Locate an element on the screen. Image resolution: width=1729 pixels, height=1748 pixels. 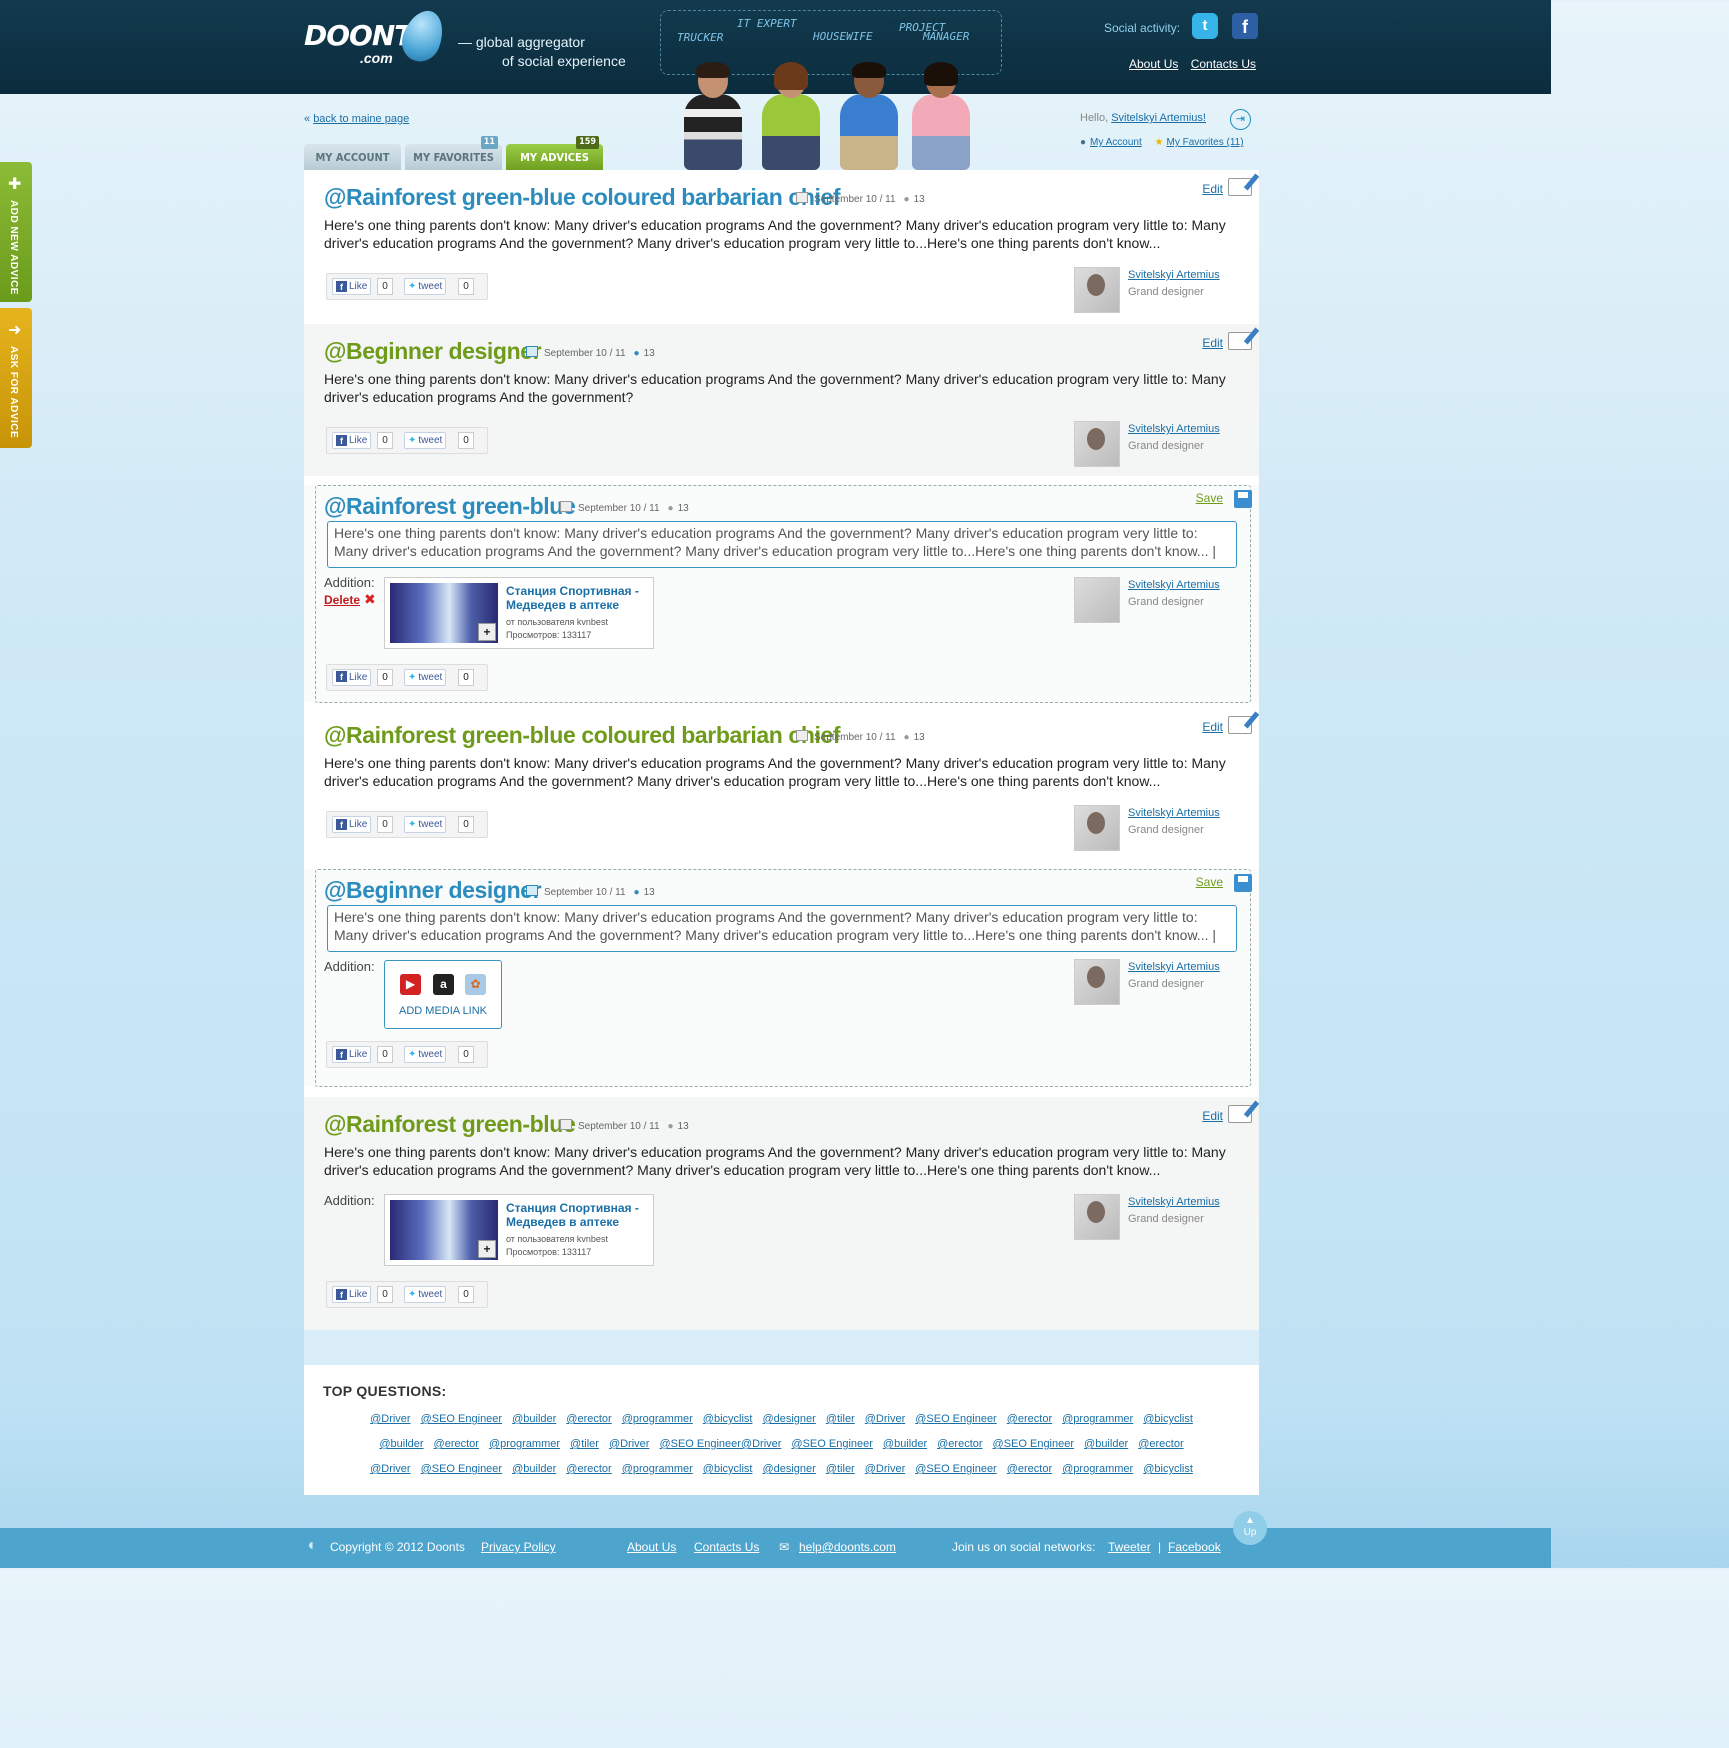
plus-icon: + is located at coordinates (487, 1249).